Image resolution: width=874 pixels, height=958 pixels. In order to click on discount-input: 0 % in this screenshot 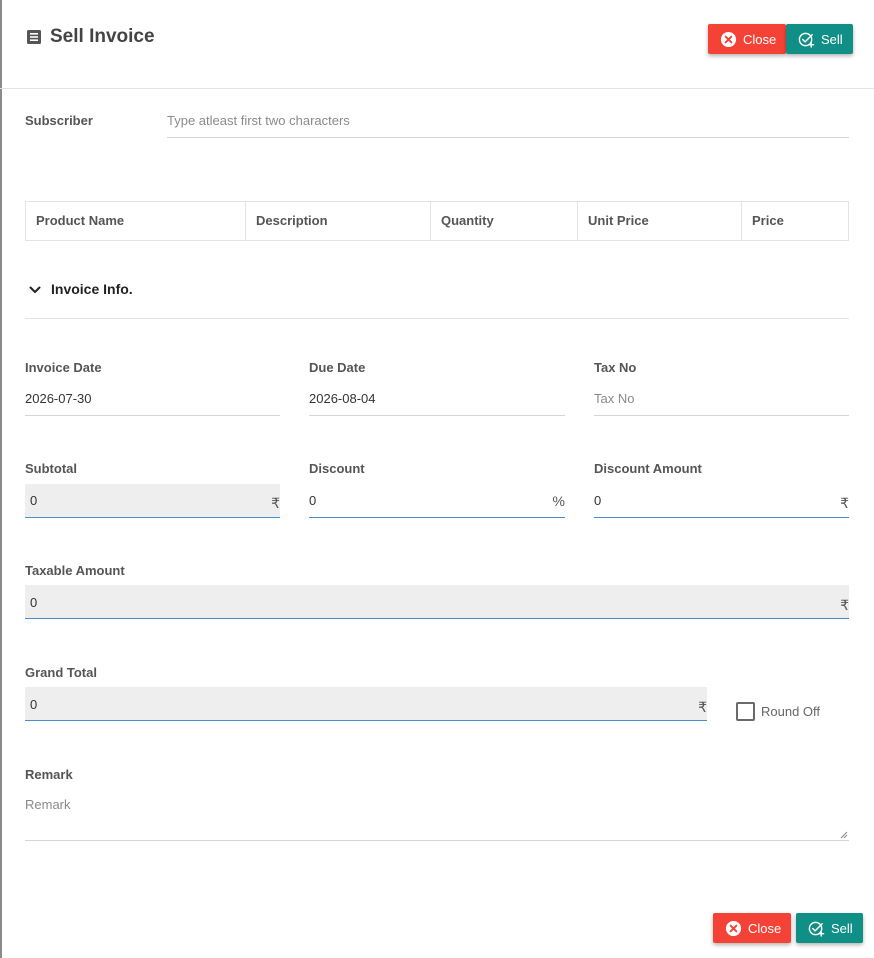, I will do `click(437, 501)`.